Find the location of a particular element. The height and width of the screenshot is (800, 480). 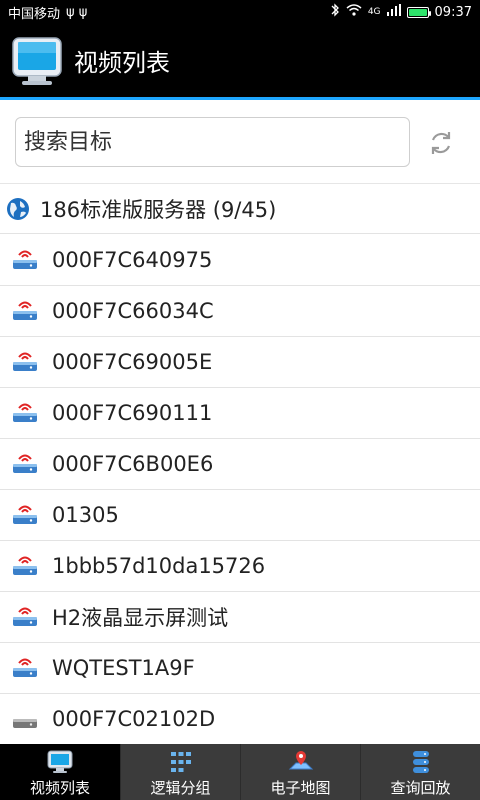

device-label: WQTEST1A9F is located at coordinates (123, 668).